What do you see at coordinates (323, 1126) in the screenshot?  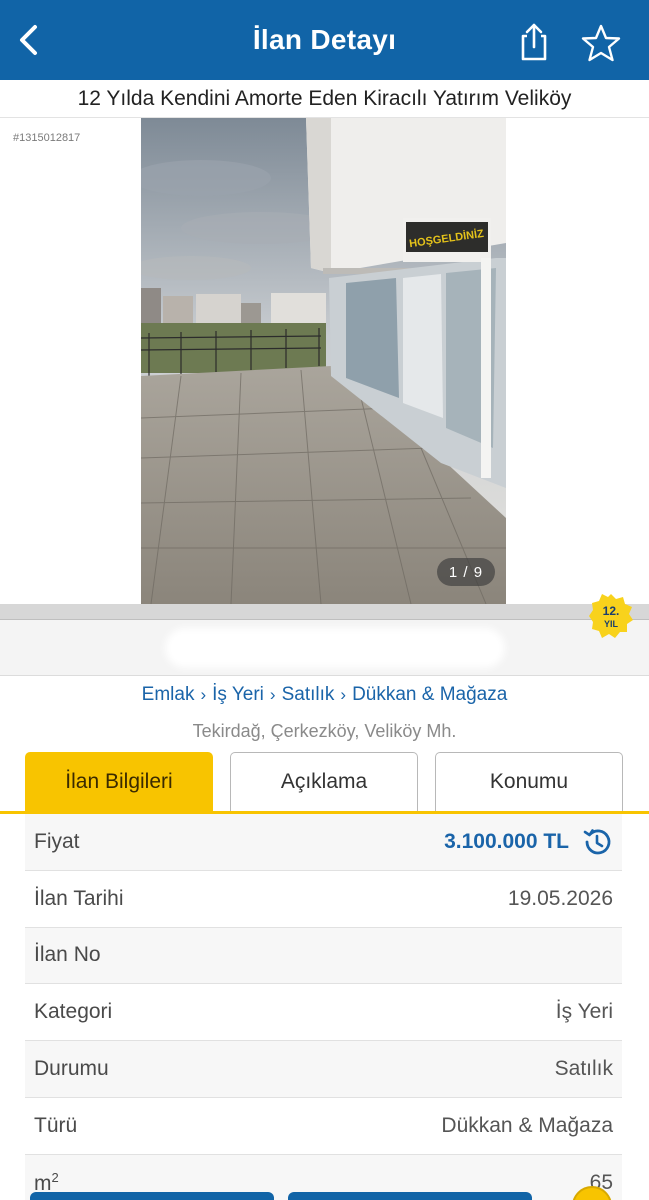 I see `info-row-type: Türü Dükkan & Mağaza` at bounding box center [323, 1126].